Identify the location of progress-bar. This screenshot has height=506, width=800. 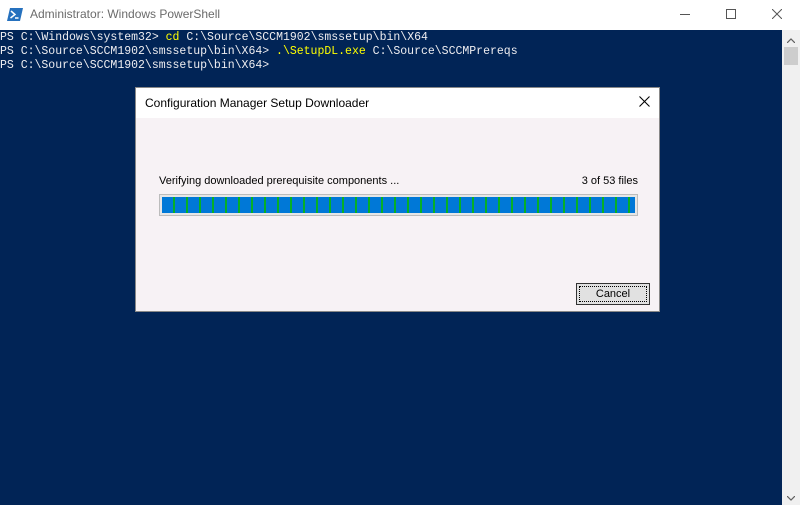
(398, 205).